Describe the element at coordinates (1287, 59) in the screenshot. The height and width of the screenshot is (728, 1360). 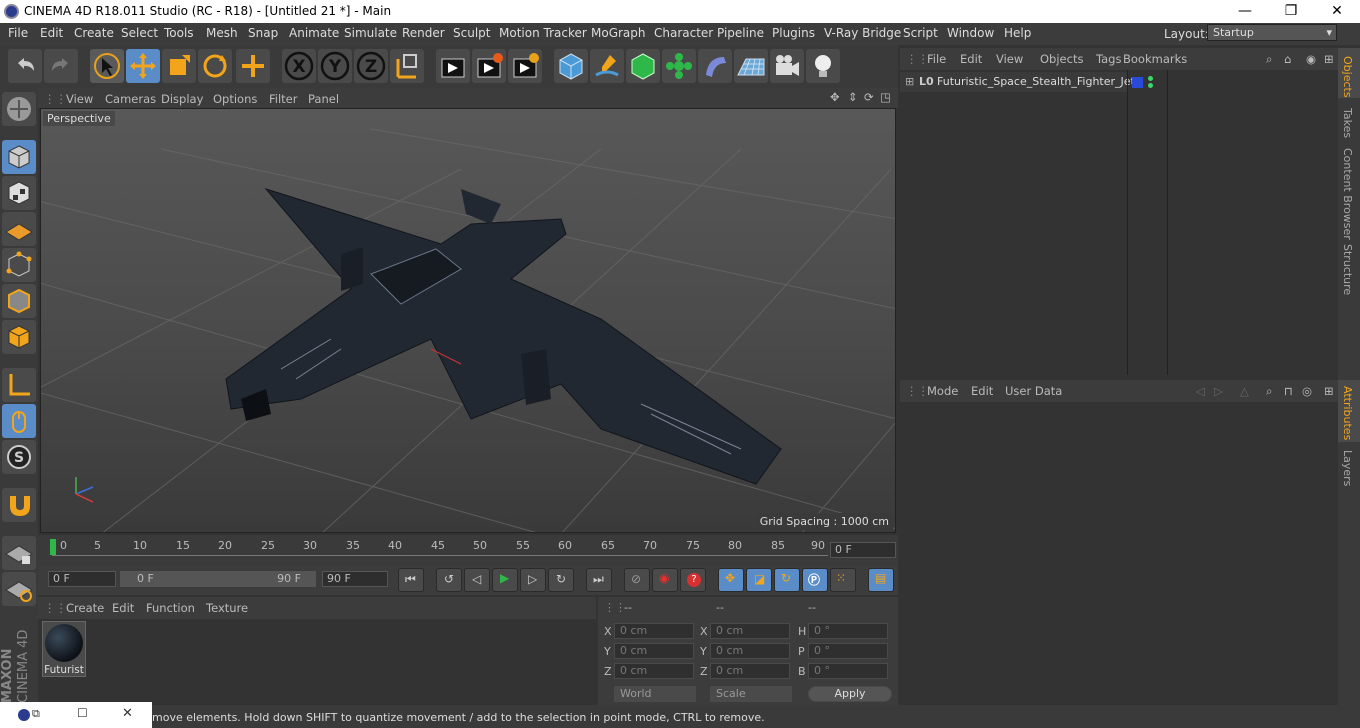
I see `home-icon: ⌂` at that location.